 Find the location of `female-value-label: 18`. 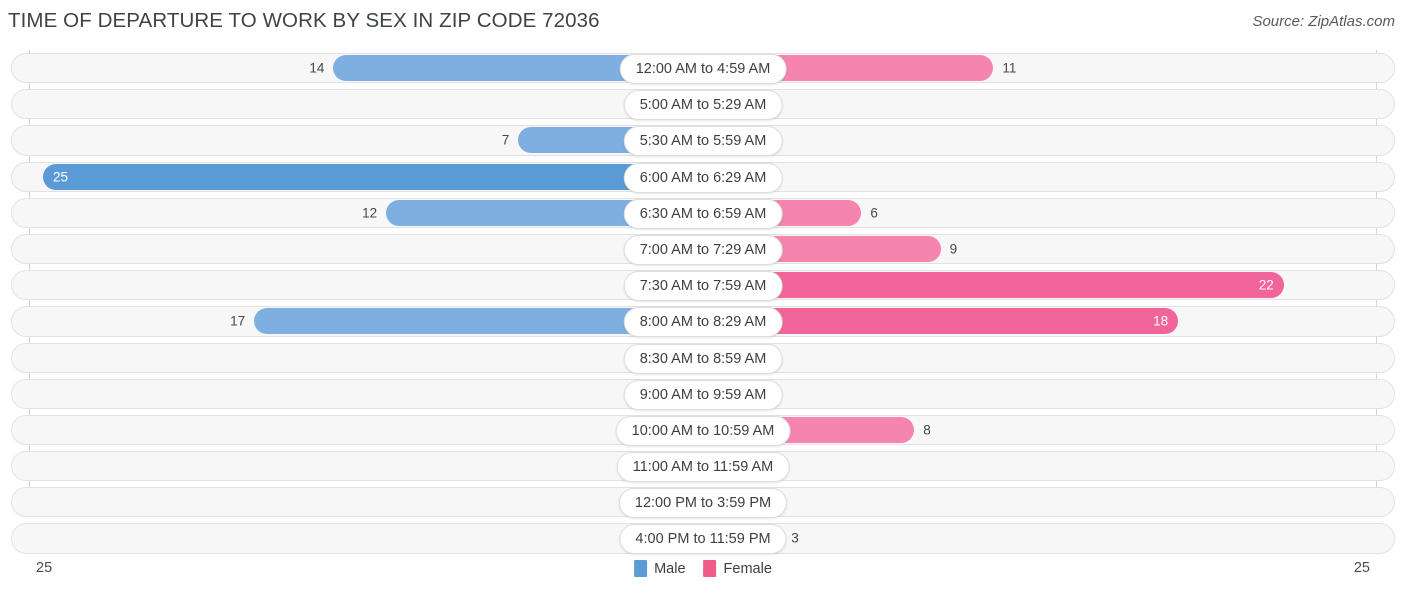

female-value-label: 18 is located at coordinates (1161, 321).